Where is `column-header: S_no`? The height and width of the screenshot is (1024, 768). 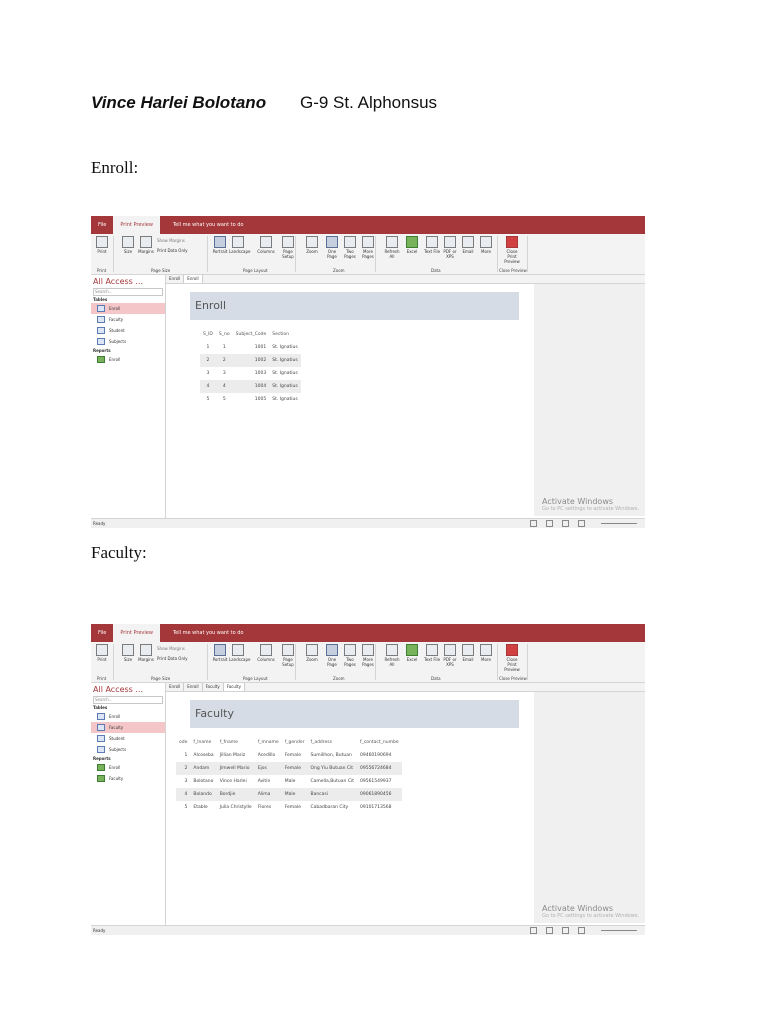
column-header: S_no is located at coordinates (224, 334).